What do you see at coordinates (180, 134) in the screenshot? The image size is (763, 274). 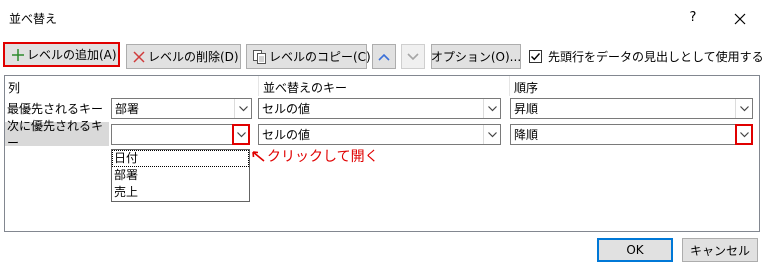 I see `column-select` at bounding box center [180, 134].